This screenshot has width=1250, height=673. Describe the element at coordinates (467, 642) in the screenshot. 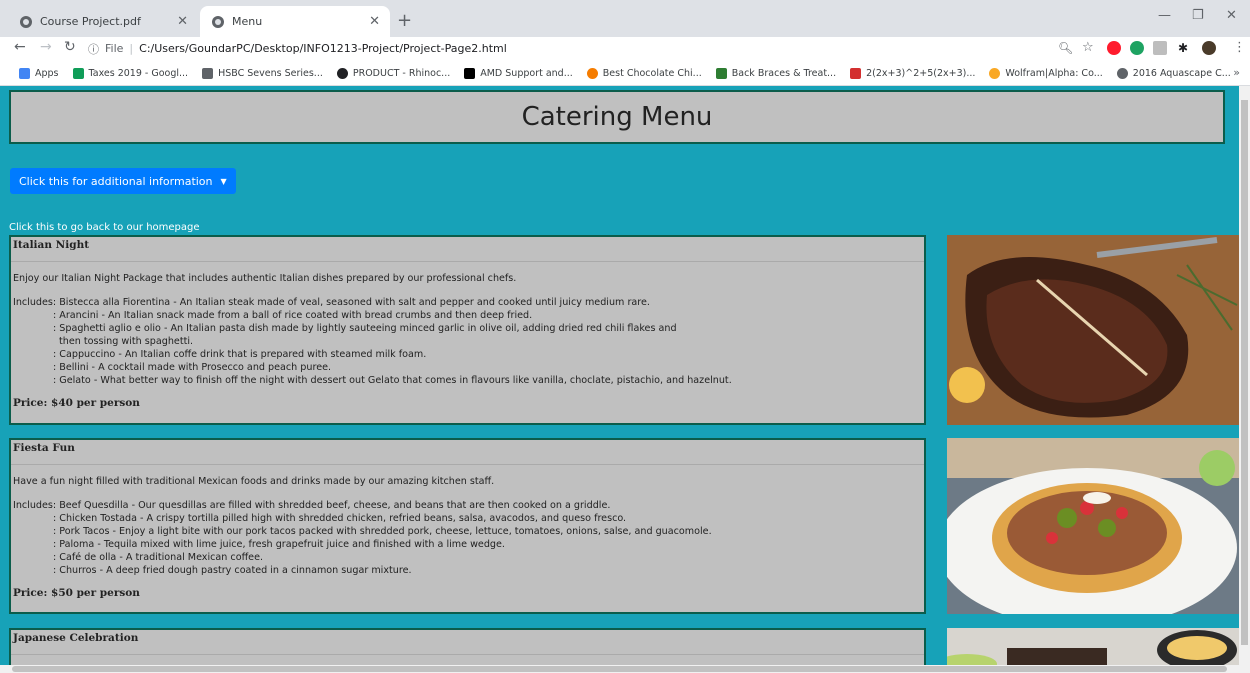

I see `menu-card-title: Japanese Celebration` at that location.